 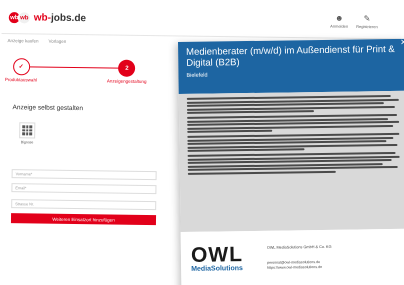 I want to click on login-button: ☻ Anmelden, so click(x=339, y=21).